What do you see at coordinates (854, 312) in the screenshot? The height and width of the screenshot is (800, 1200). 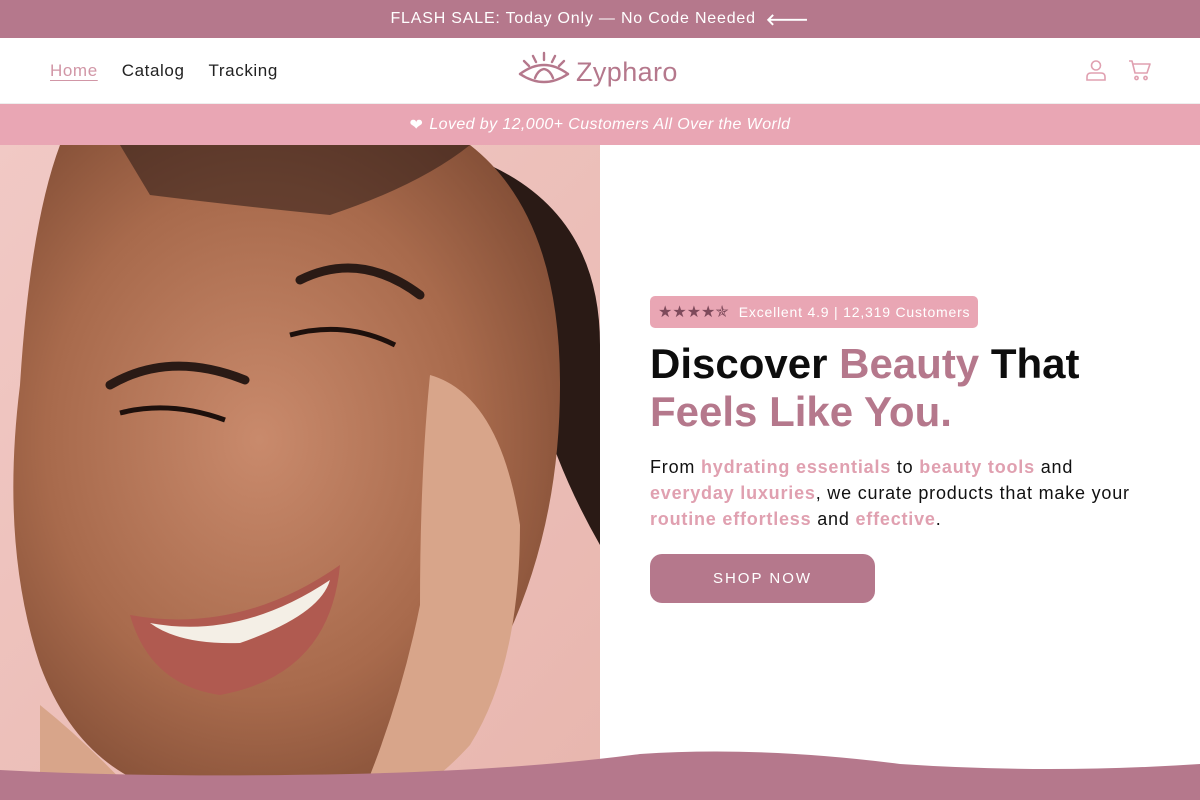 I see `rating-text: Excellent 4.9 | 12,319 Customers` at bounding box center [854, 312].